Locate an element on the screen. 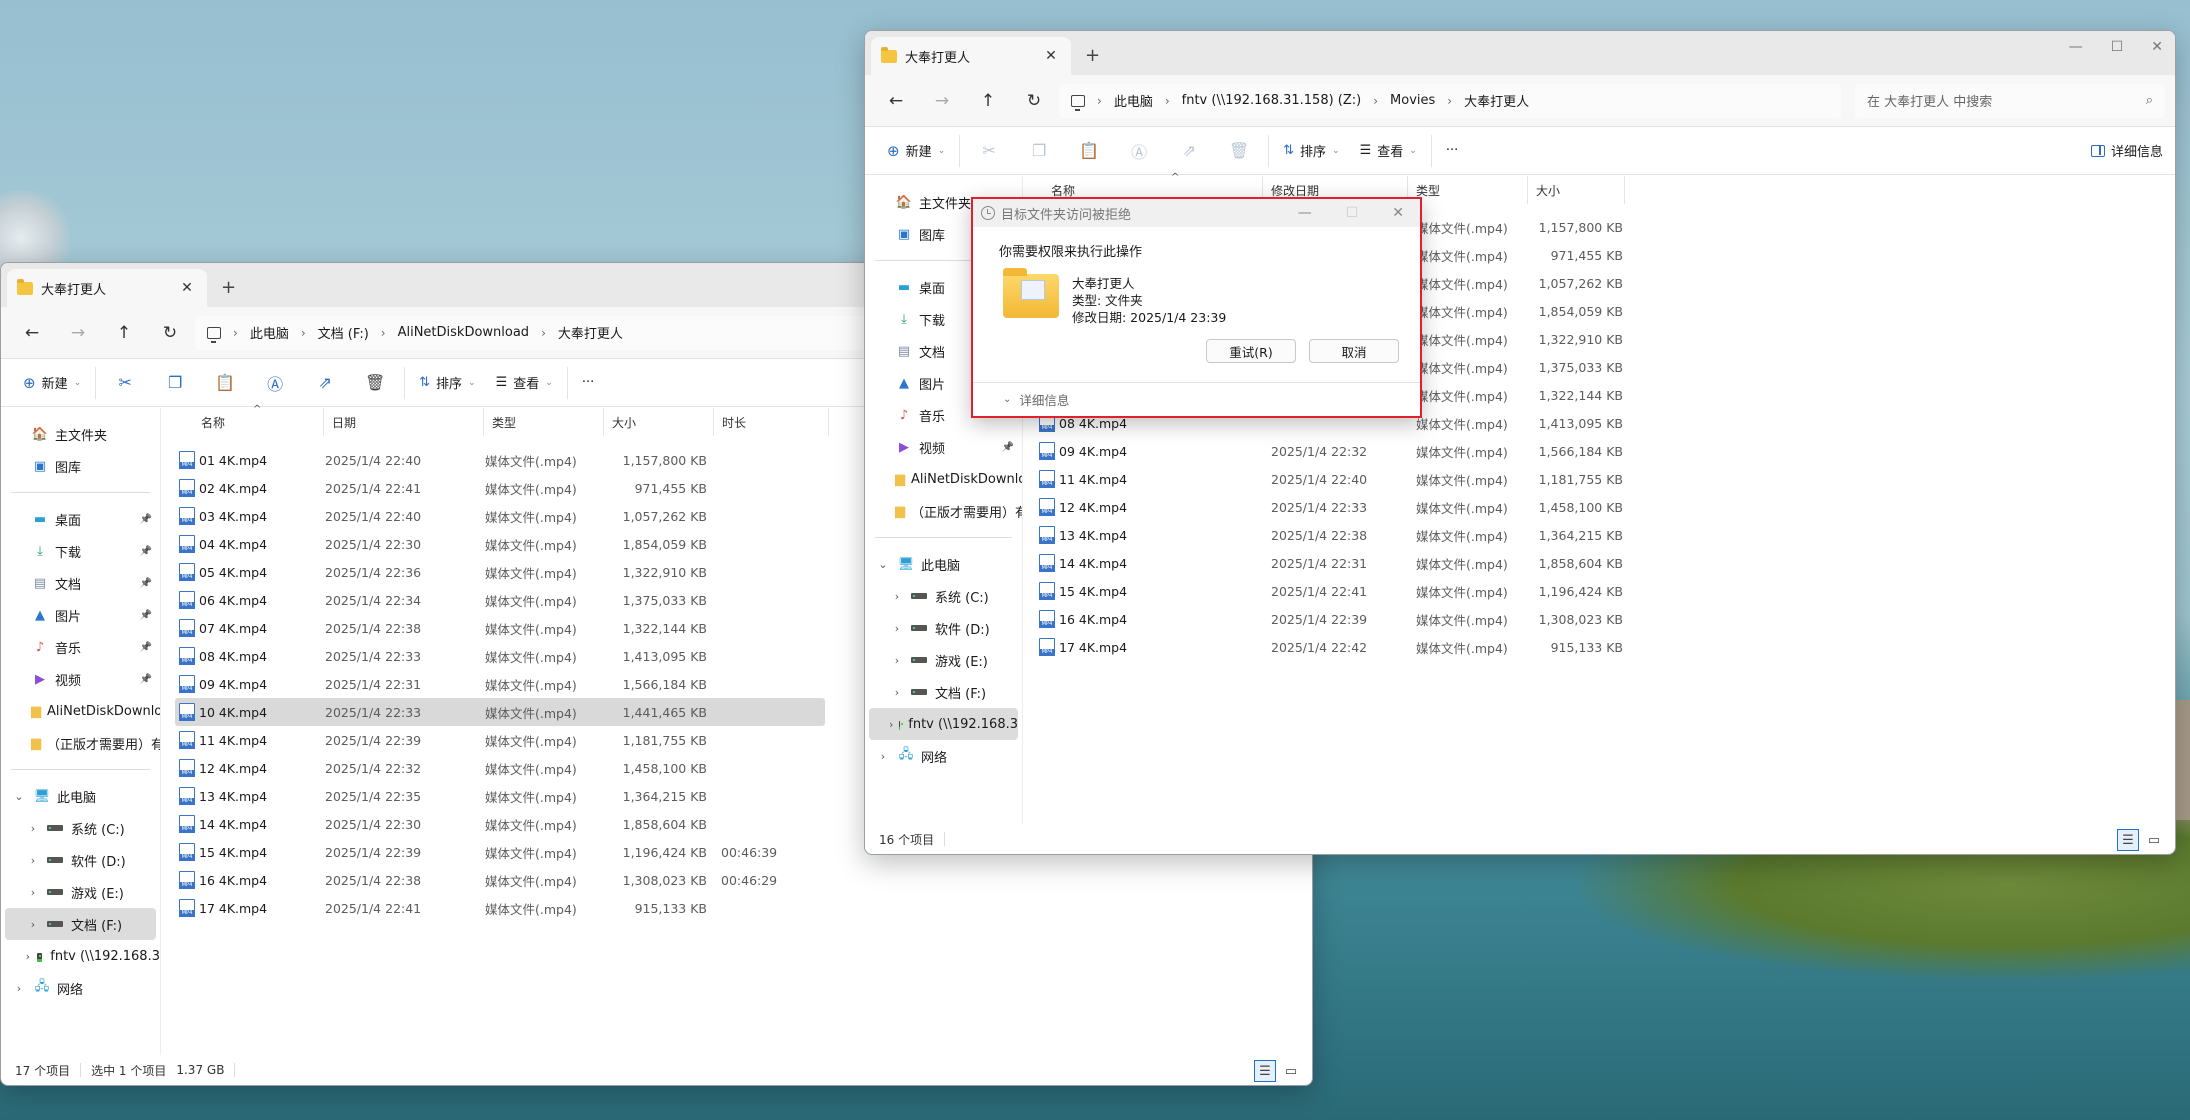 This screenshot has width=2190, height=1120. column-header-date: 日期 is located at coordinates (404, 422).